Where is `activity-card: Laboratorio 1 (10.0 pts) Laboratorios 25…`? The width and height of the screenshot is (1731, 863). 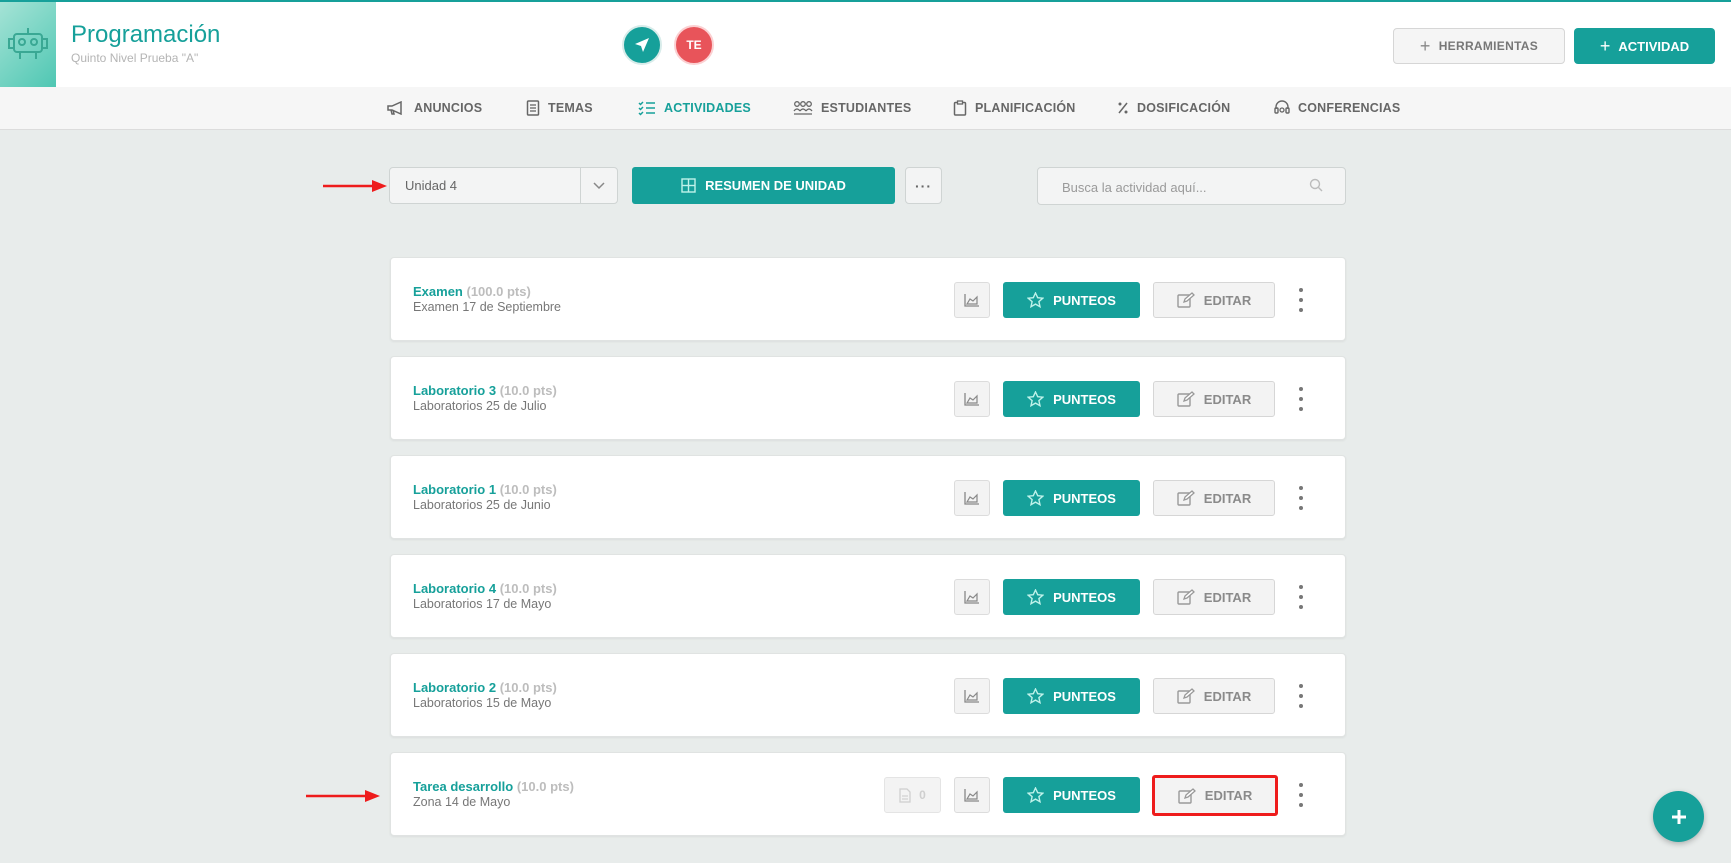 activity-card: Laboratorio 1 (10.0 pts) Laboratorios 25… is located at coordinates (868, 497).